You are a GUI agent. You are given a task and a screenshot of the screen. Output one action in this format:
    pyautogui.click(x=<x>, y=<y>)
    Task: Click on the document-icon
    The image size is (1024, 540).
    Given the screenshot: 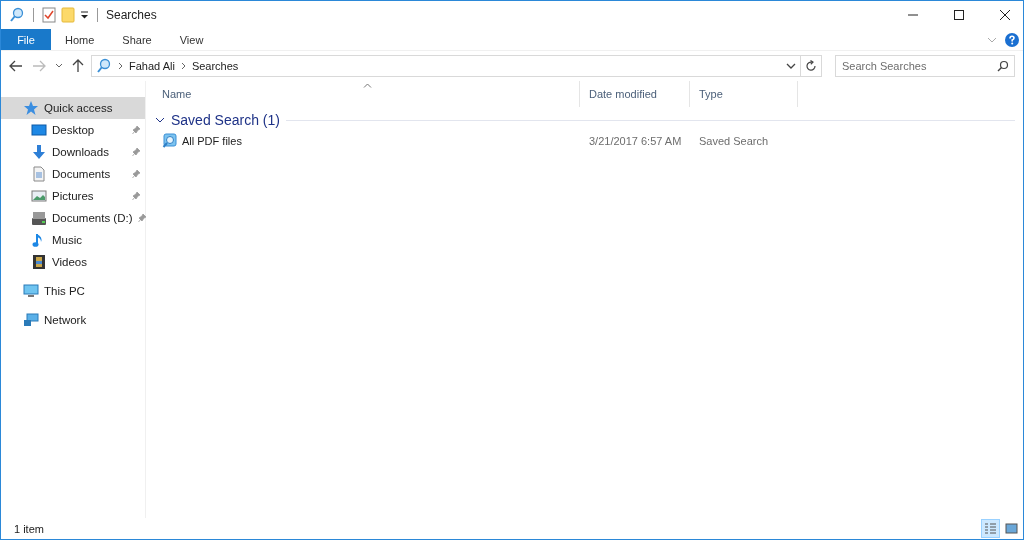 What is the action you would take?
    pyautogui.click(x=39, y=174)
    